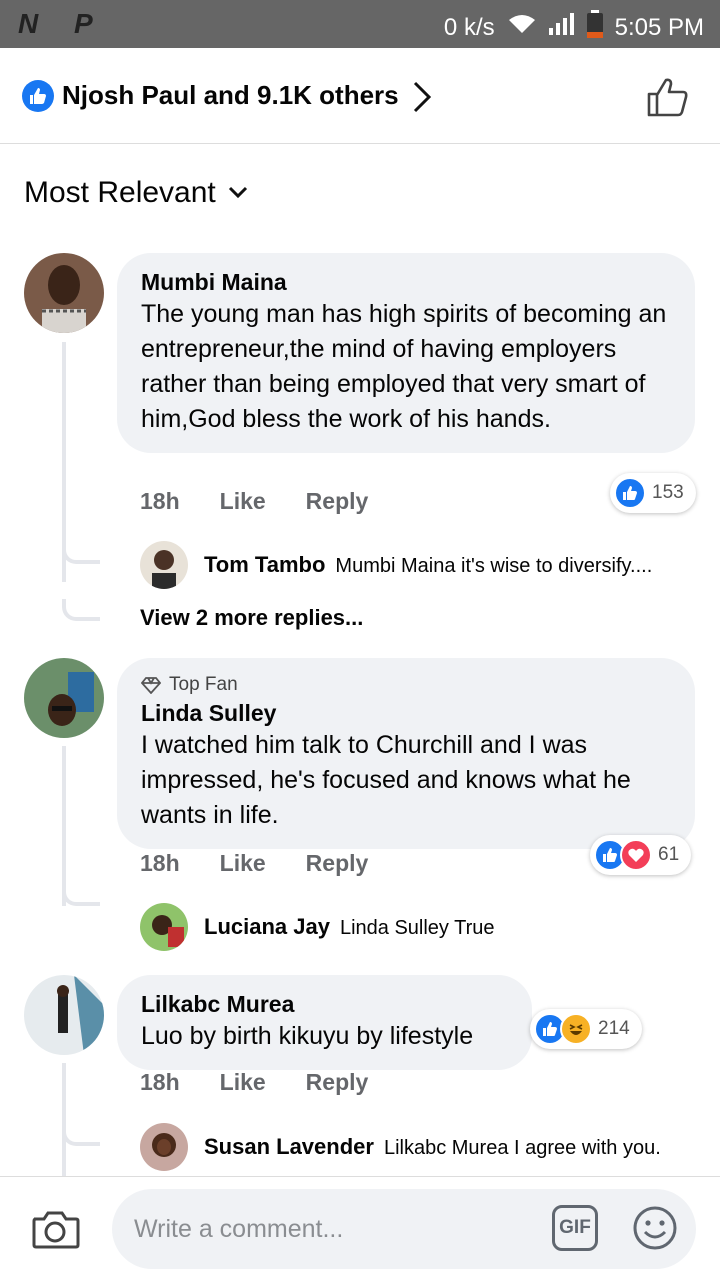 This screenshot has width=720, height=1280. Describe the element at coordinates (668, 99) in the screenshot. I see `like-post-button` at that location.